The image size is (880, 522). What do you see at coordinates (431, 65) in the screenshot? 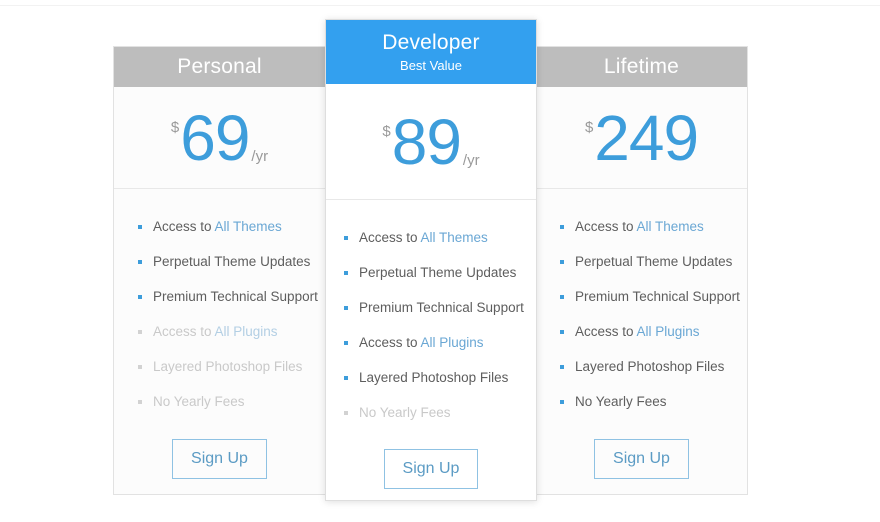
I see `plan-subtitle: Best Value` at bounding box center [431, 65].